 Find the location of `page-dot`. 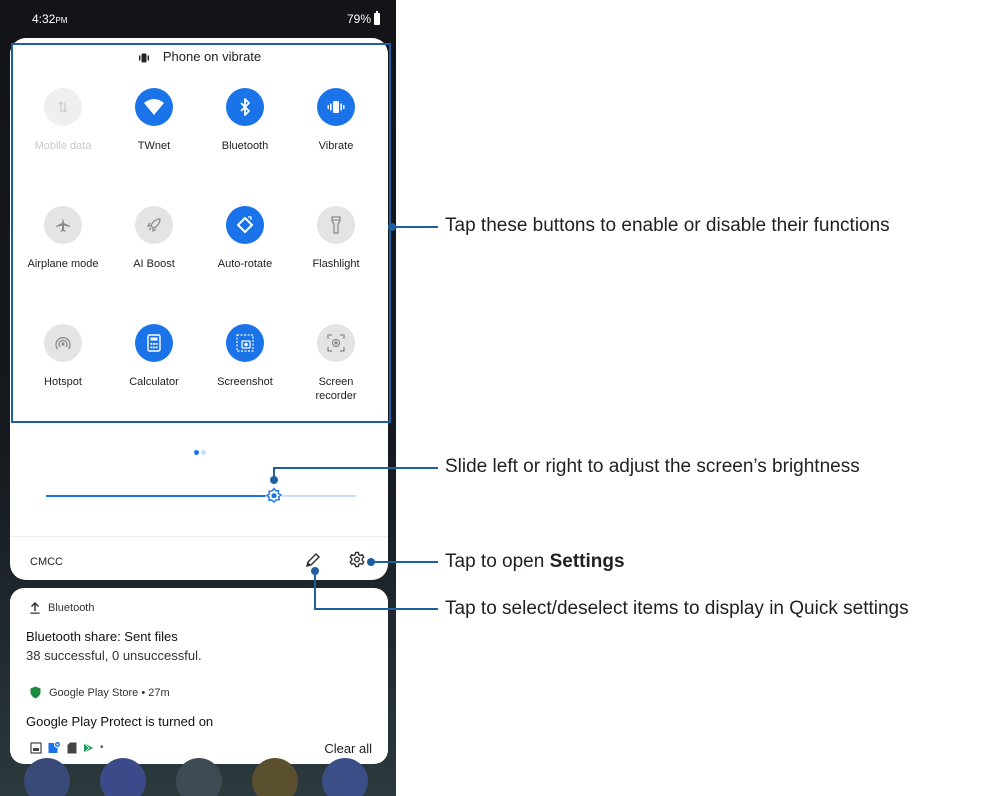

page-dot is located at coordinates (203, 452).